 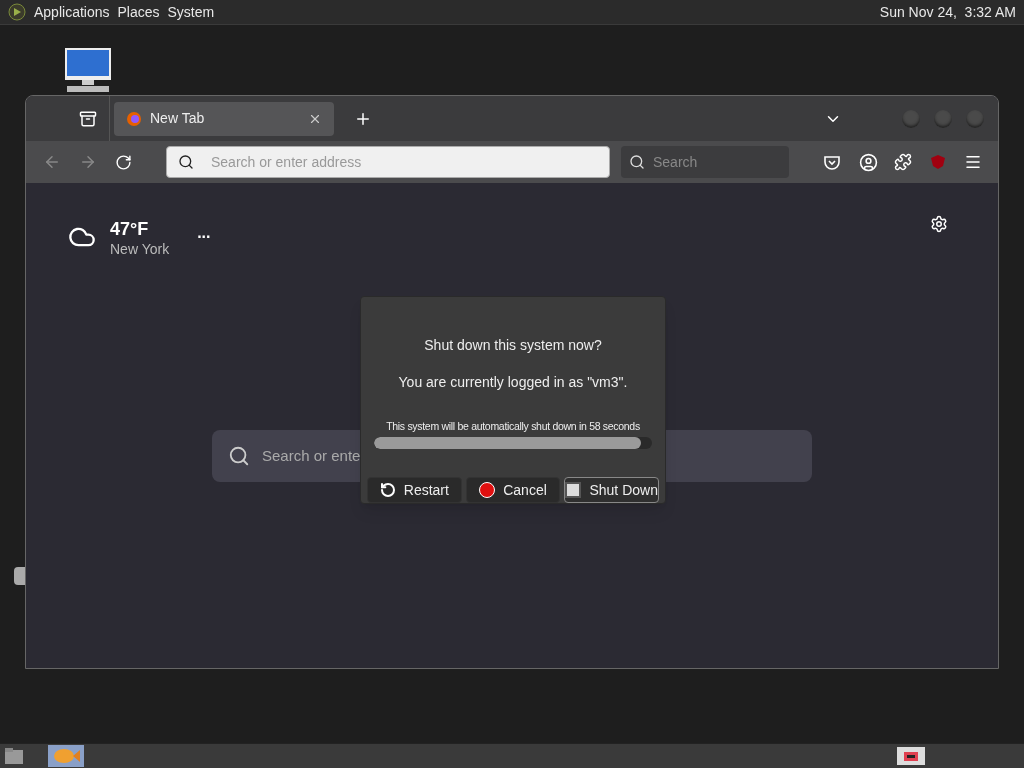 I want to click on extensions-icon, so click(x=903, y=162).